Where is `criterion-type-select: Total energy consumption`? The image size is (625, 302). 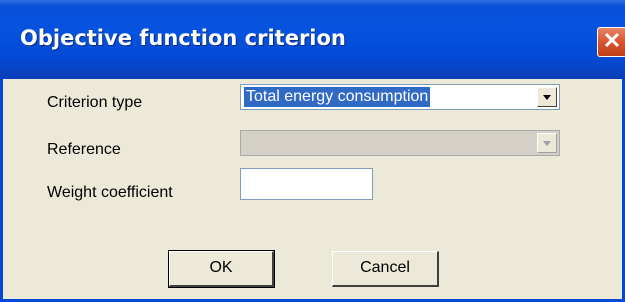
criterion-type-select: Total energy consumption is located at coordinates (400, 97).